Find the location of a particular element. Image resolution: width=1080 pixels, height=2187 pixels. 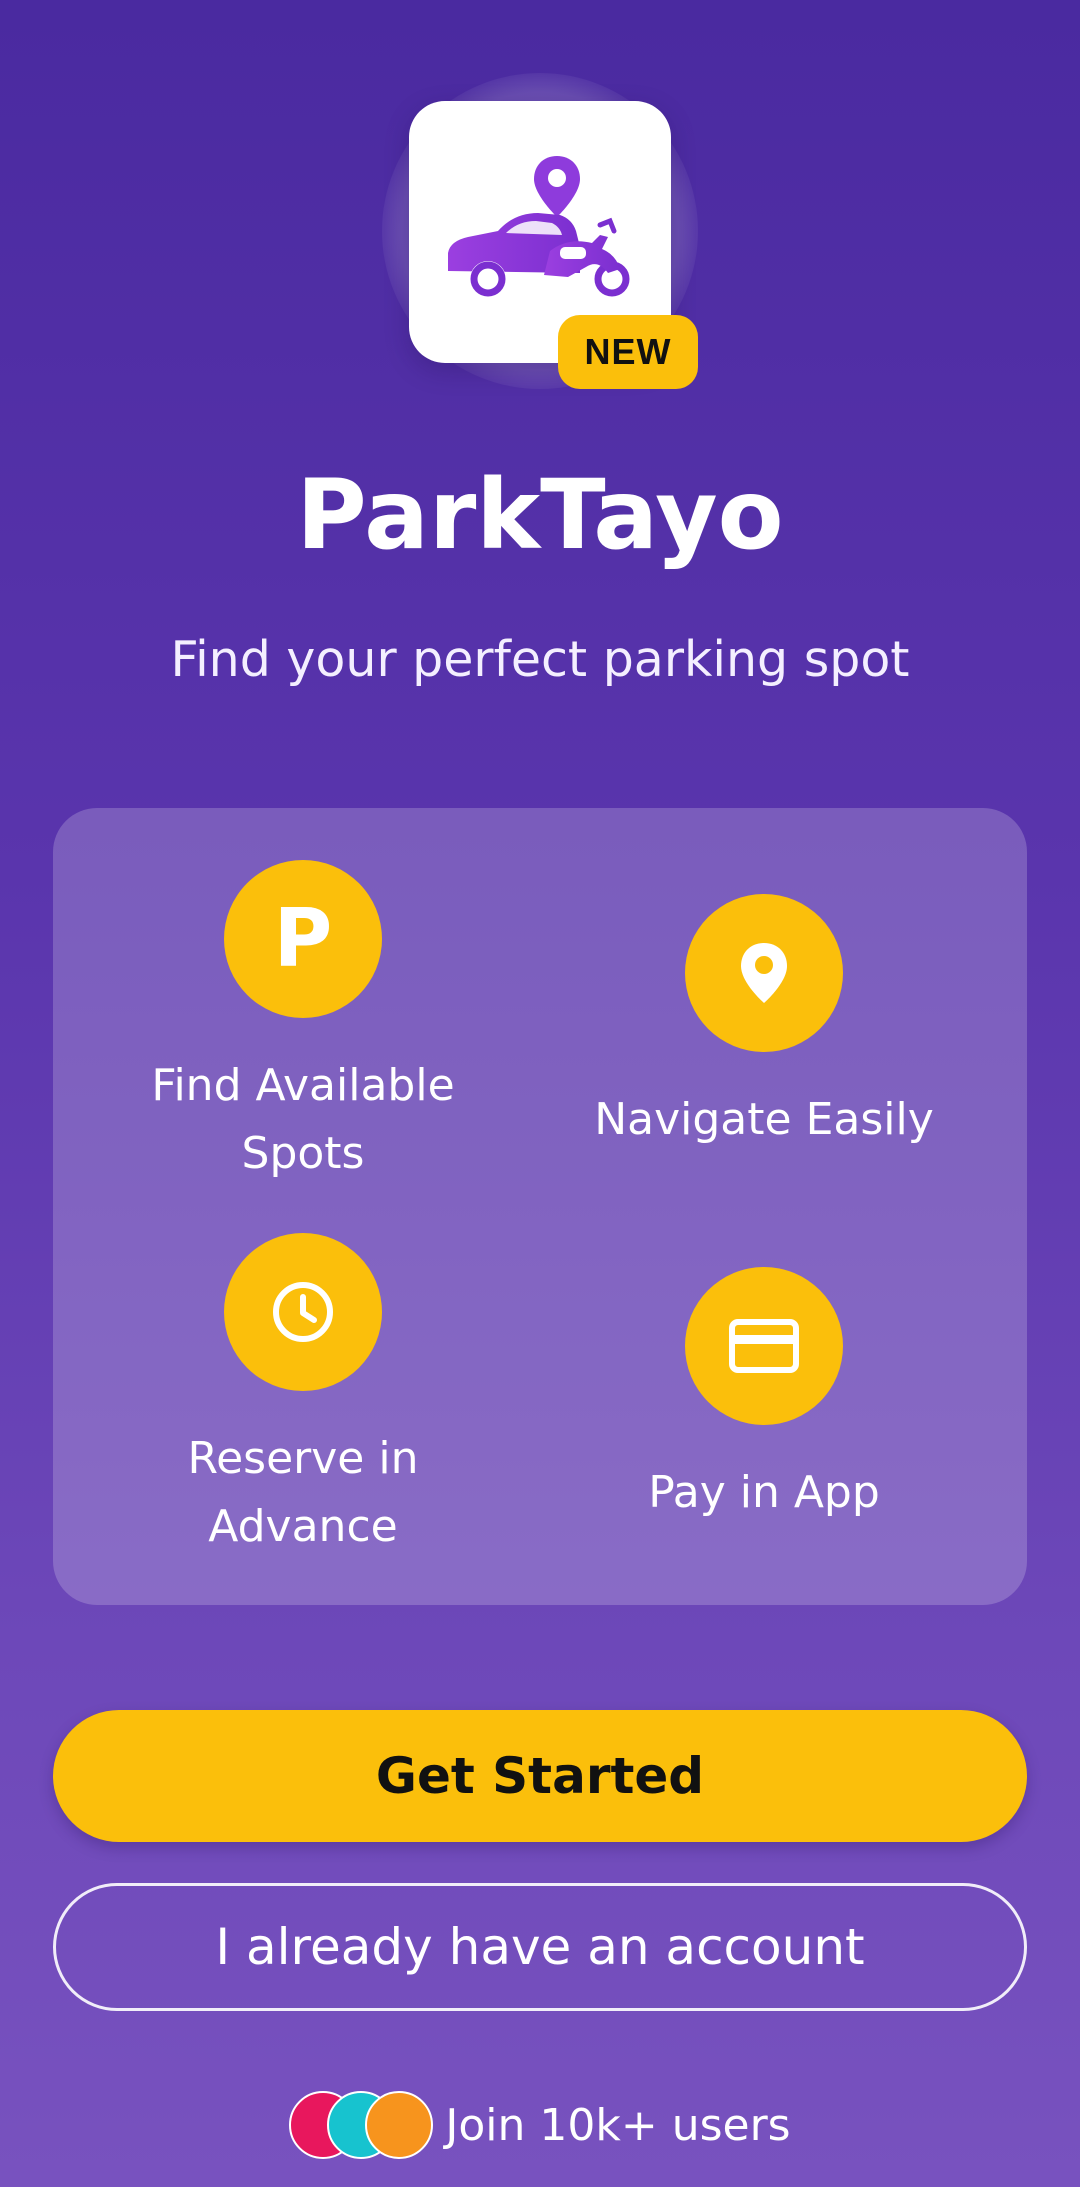

feature-label: Reserve in Advance is located at coordinates (303, 1492).